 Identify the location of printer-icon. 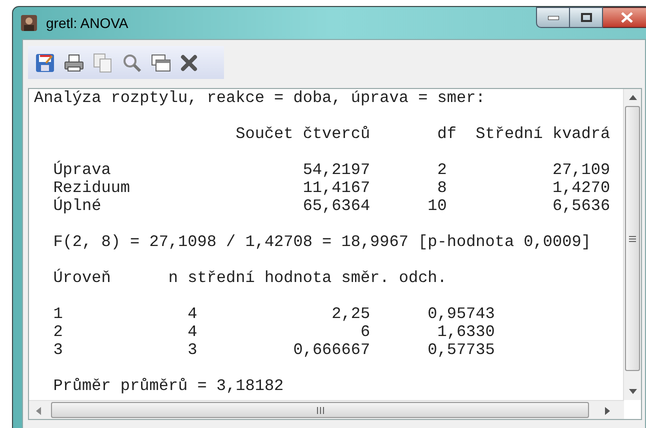
(74, 63).